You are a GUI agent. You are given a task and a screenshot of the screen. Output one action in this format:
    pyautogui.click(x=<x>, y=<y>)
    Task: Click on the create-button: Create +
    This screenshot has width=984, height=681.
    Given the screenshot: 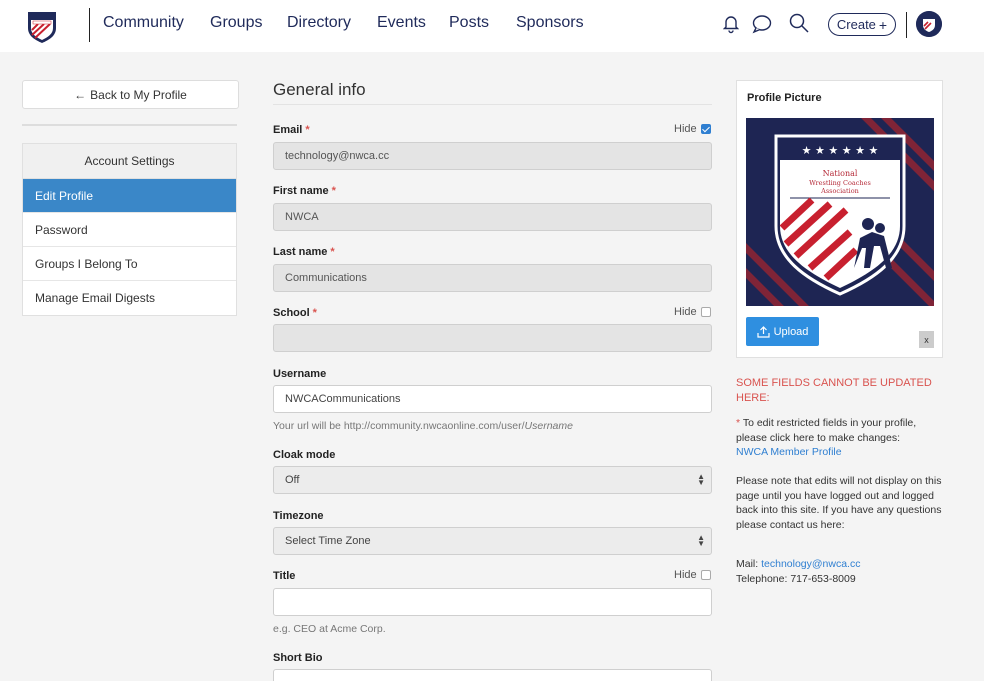 What is the action you would take?
    pyautogui.click(x=862, y=24)
    